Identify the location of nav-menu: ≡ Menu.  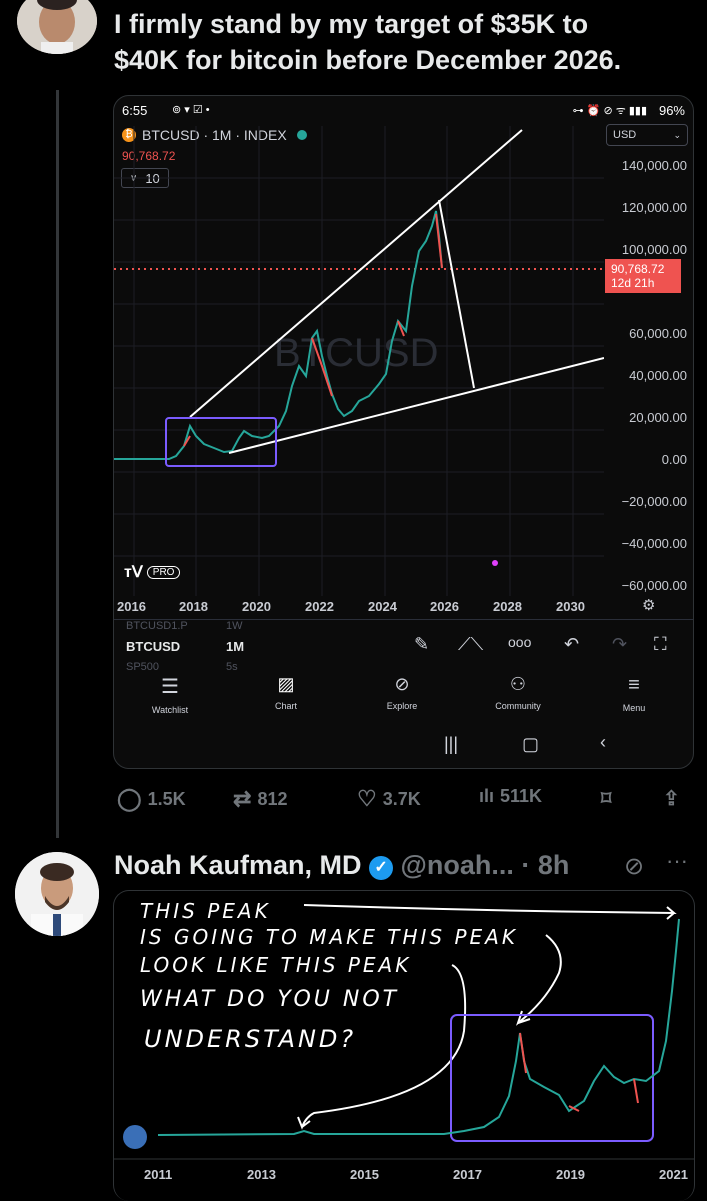
(634, 697).